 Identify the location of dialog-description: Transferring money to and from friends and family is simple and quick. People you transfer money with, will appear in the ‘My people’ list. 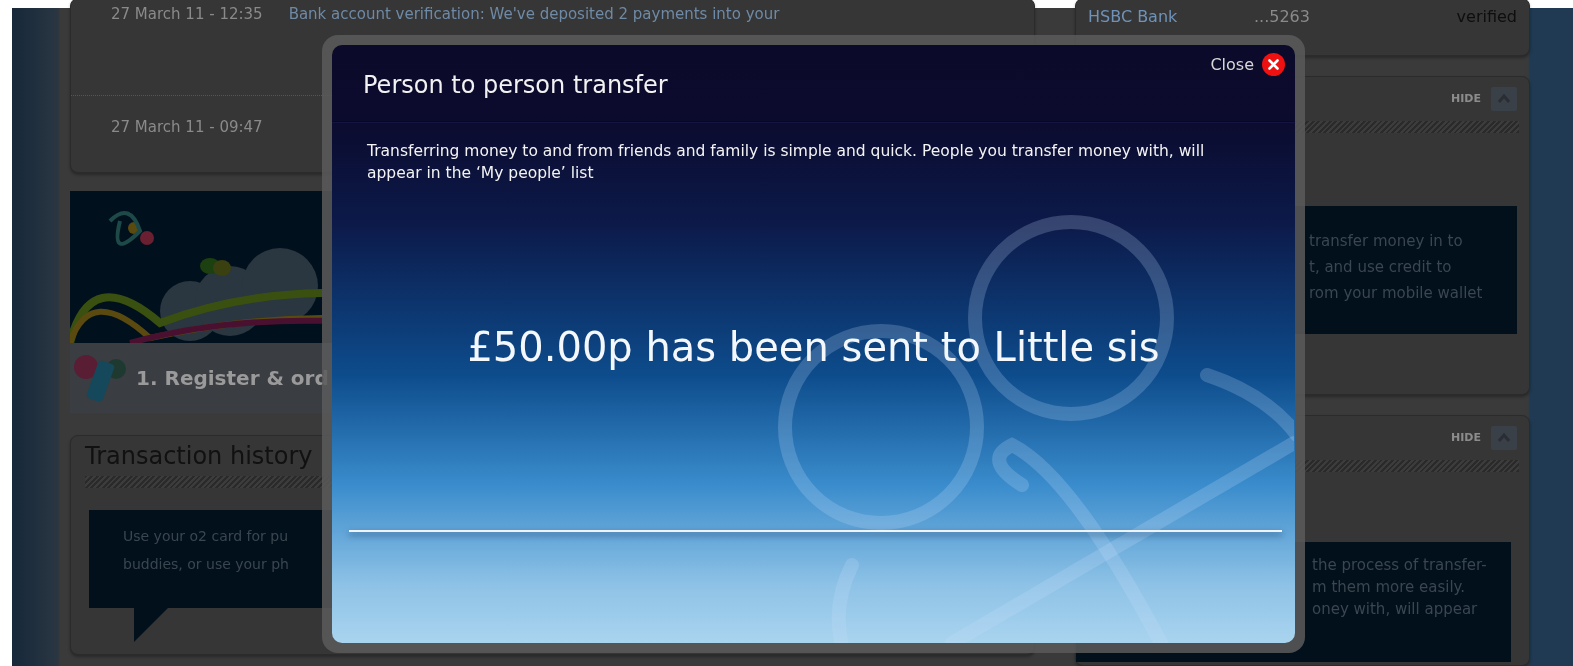
(786, 162).